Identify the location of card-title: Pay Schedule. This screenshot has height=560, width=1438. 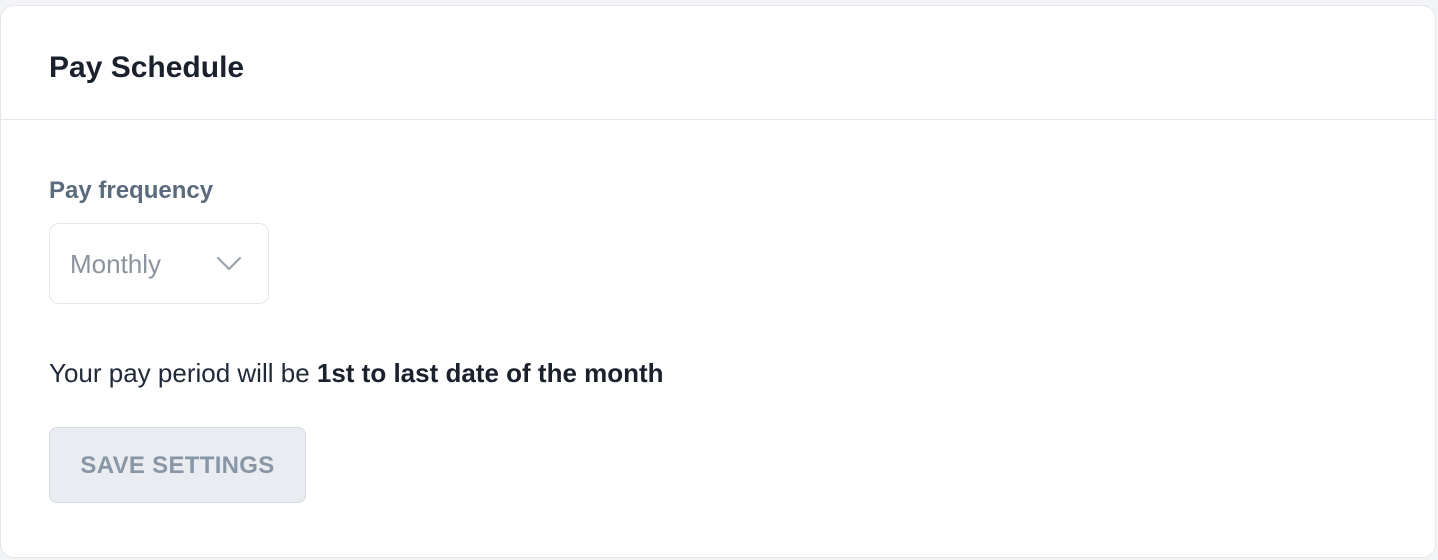
(147, 67).